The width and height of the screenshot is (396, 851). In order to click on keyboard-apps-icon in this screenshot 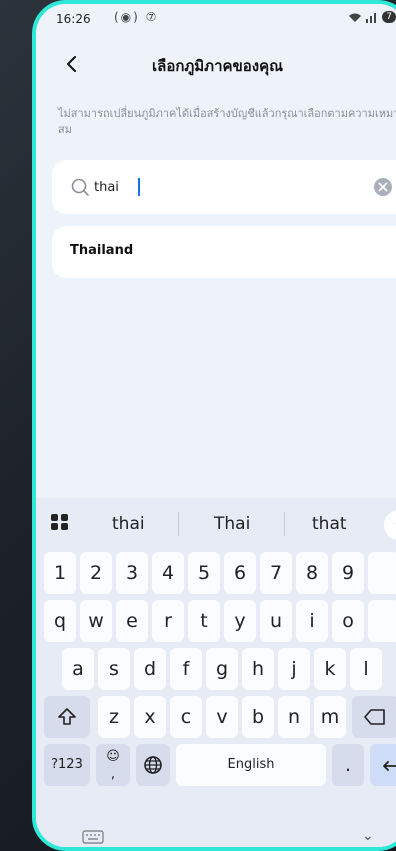, I will do `click(60, 522)`.